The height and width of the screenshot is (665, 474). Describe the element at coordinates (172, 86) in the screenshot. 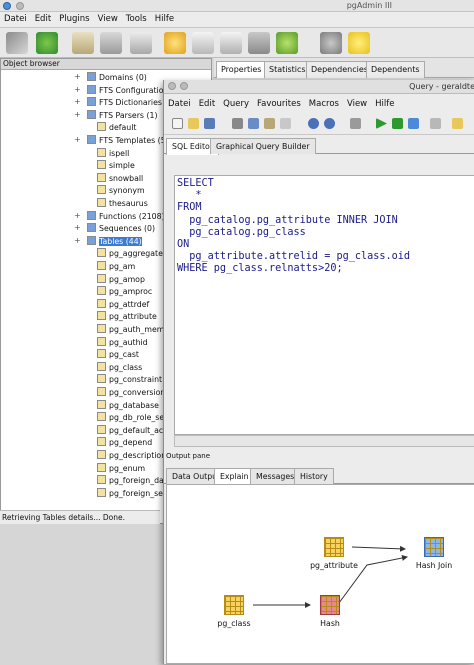

I see `close-icon` at that location.